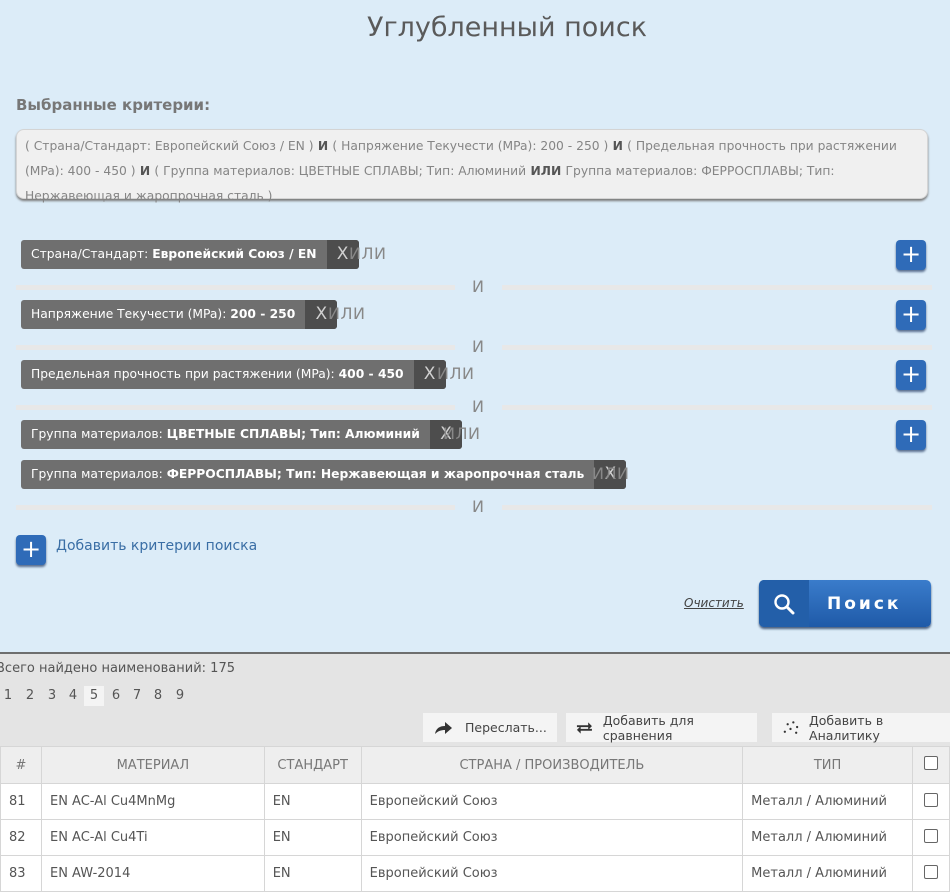  I want to click on page-link: 7, so click(137, 696).